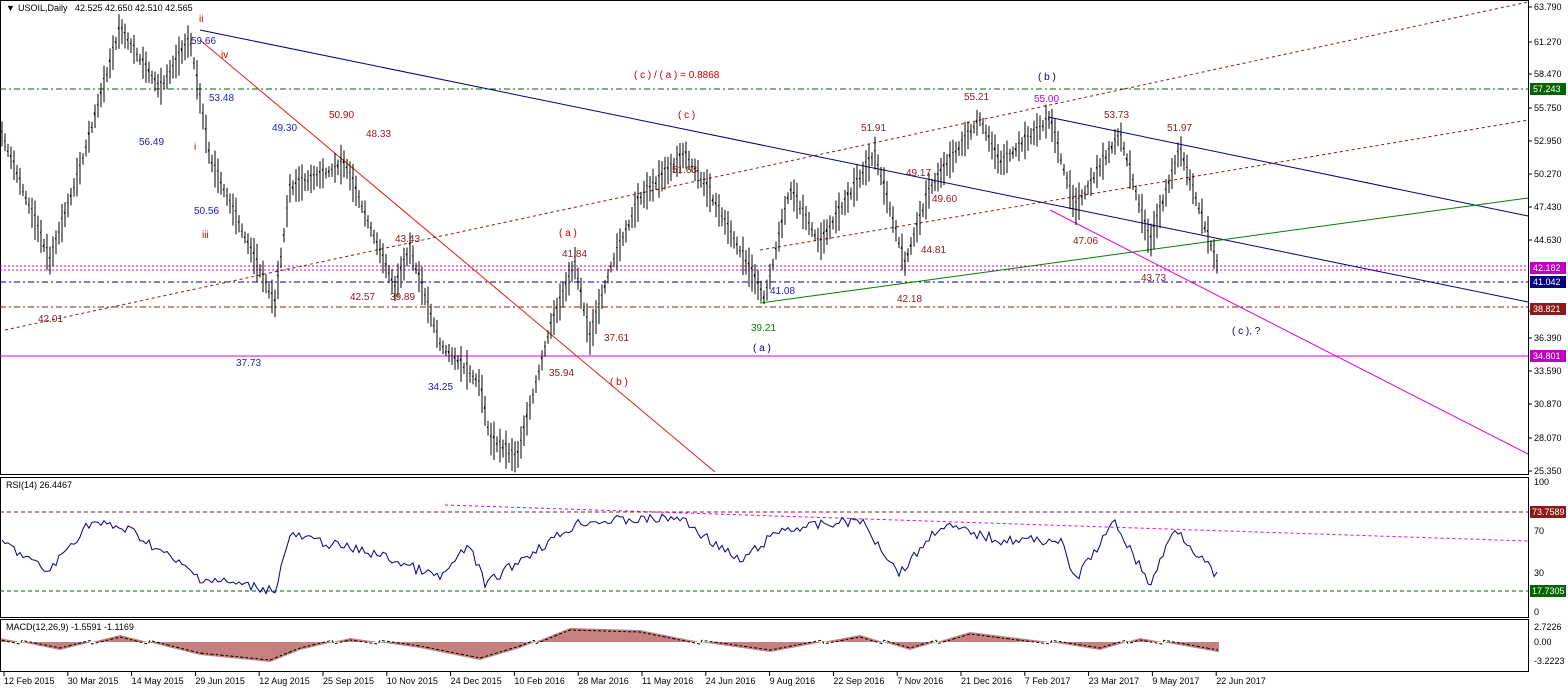 The image size is (1568, 693). What do you see at coordinates (1547, 268) in the screenshot?
I see `price-badge-label: 42.182` at bounding box center [1547, 268].